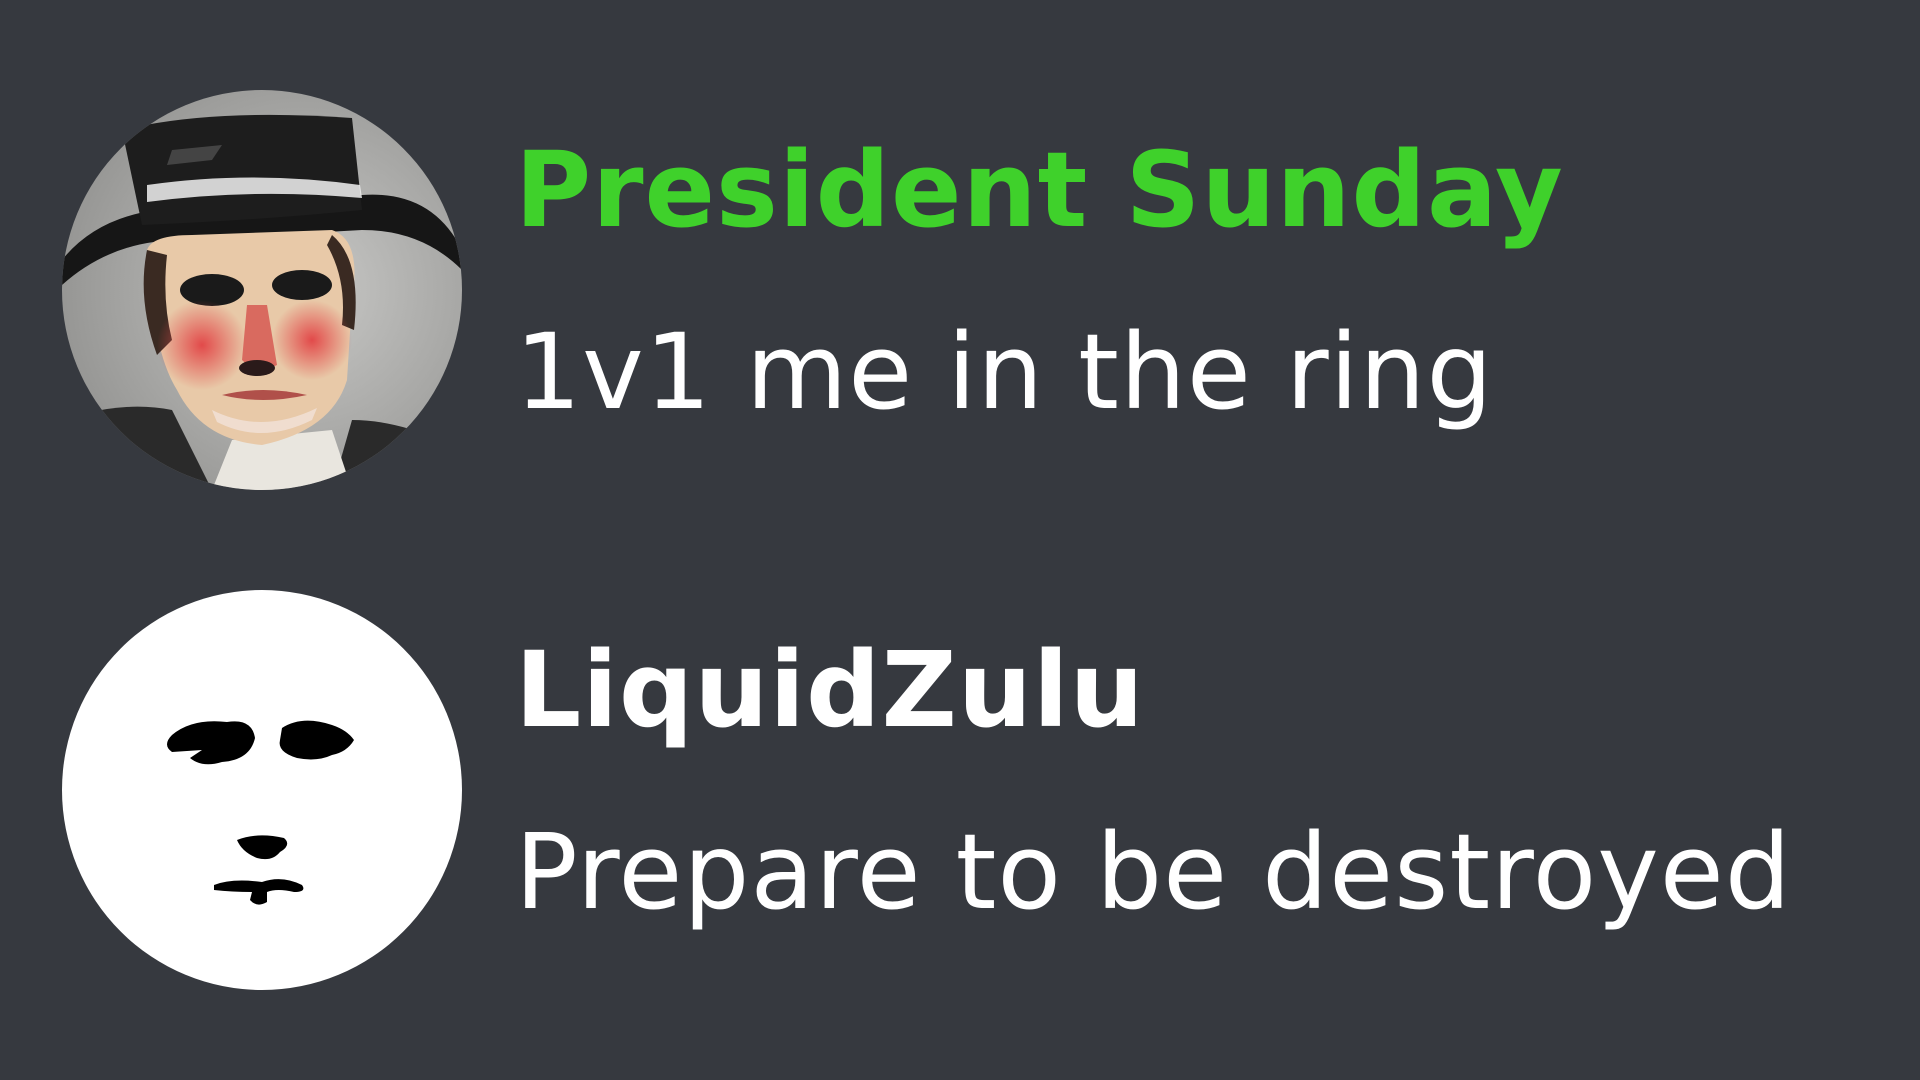 The image size is (1920, 1080). I want to click on message-text: 1v1 me in the ring, so click(1004, 372).